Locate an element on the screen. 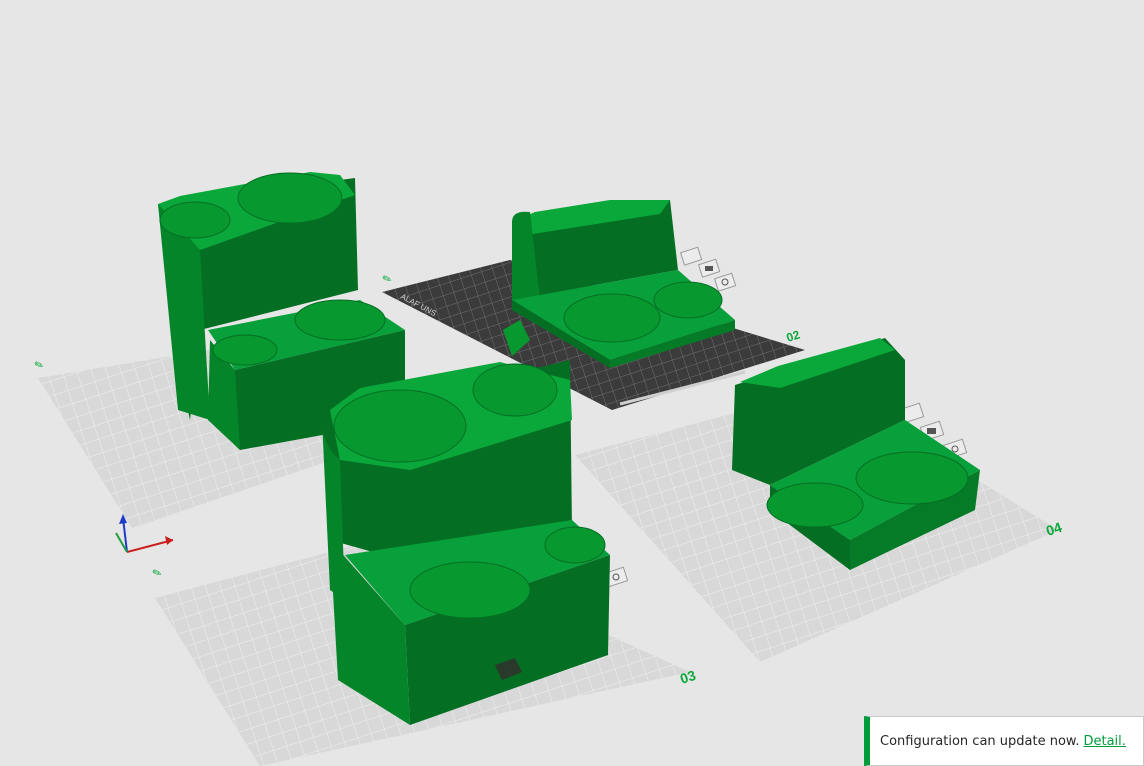 The height and width of the screenshot is (766, 1144). plate-settings-icon is located at coordinates (725, 282).